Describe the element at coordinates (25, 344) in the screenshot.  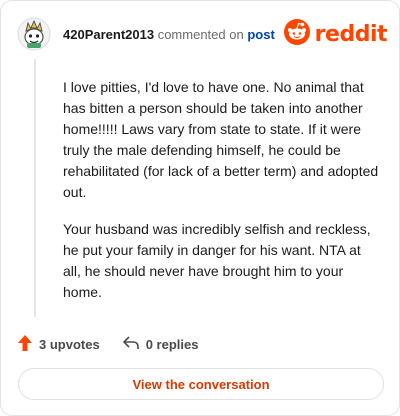
I see `upvote-arrow-icon` at that location.